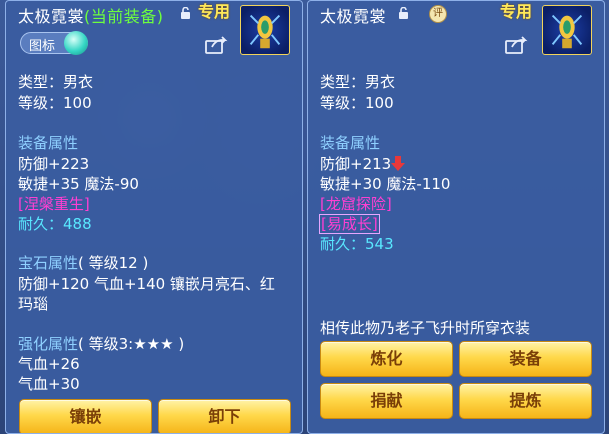  What do you see at coordinates (353, 16) in the screenshot?
I see `item-name: 太极霓裳` at bounding box center [353, 16].